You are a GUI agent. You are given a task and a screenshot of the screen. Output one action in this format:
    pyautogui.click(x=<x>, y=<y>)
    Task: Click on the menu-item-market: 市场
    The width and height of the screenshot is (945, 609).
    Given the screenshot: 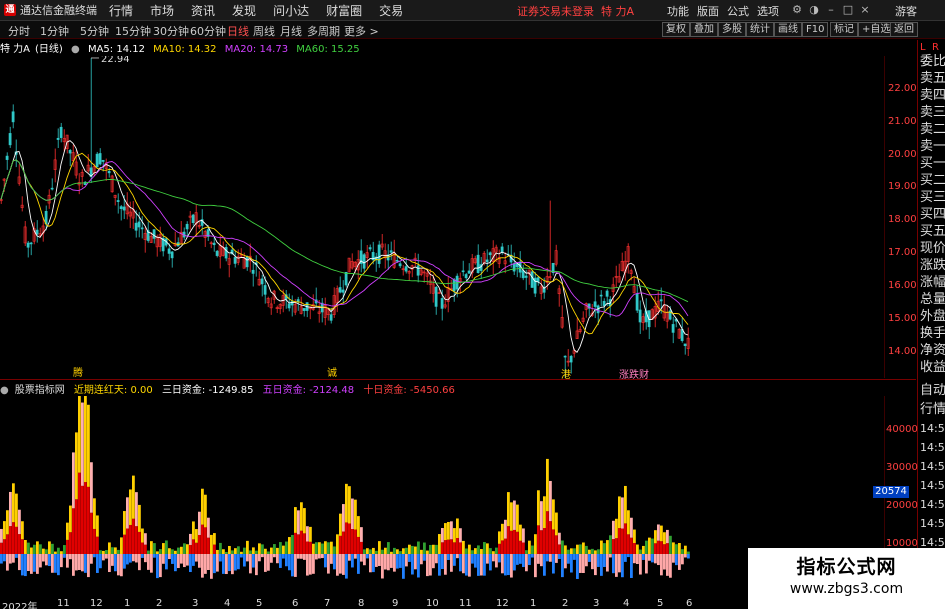 What is the action you would take?
    pyautogui.click(x=162, y=10)
    